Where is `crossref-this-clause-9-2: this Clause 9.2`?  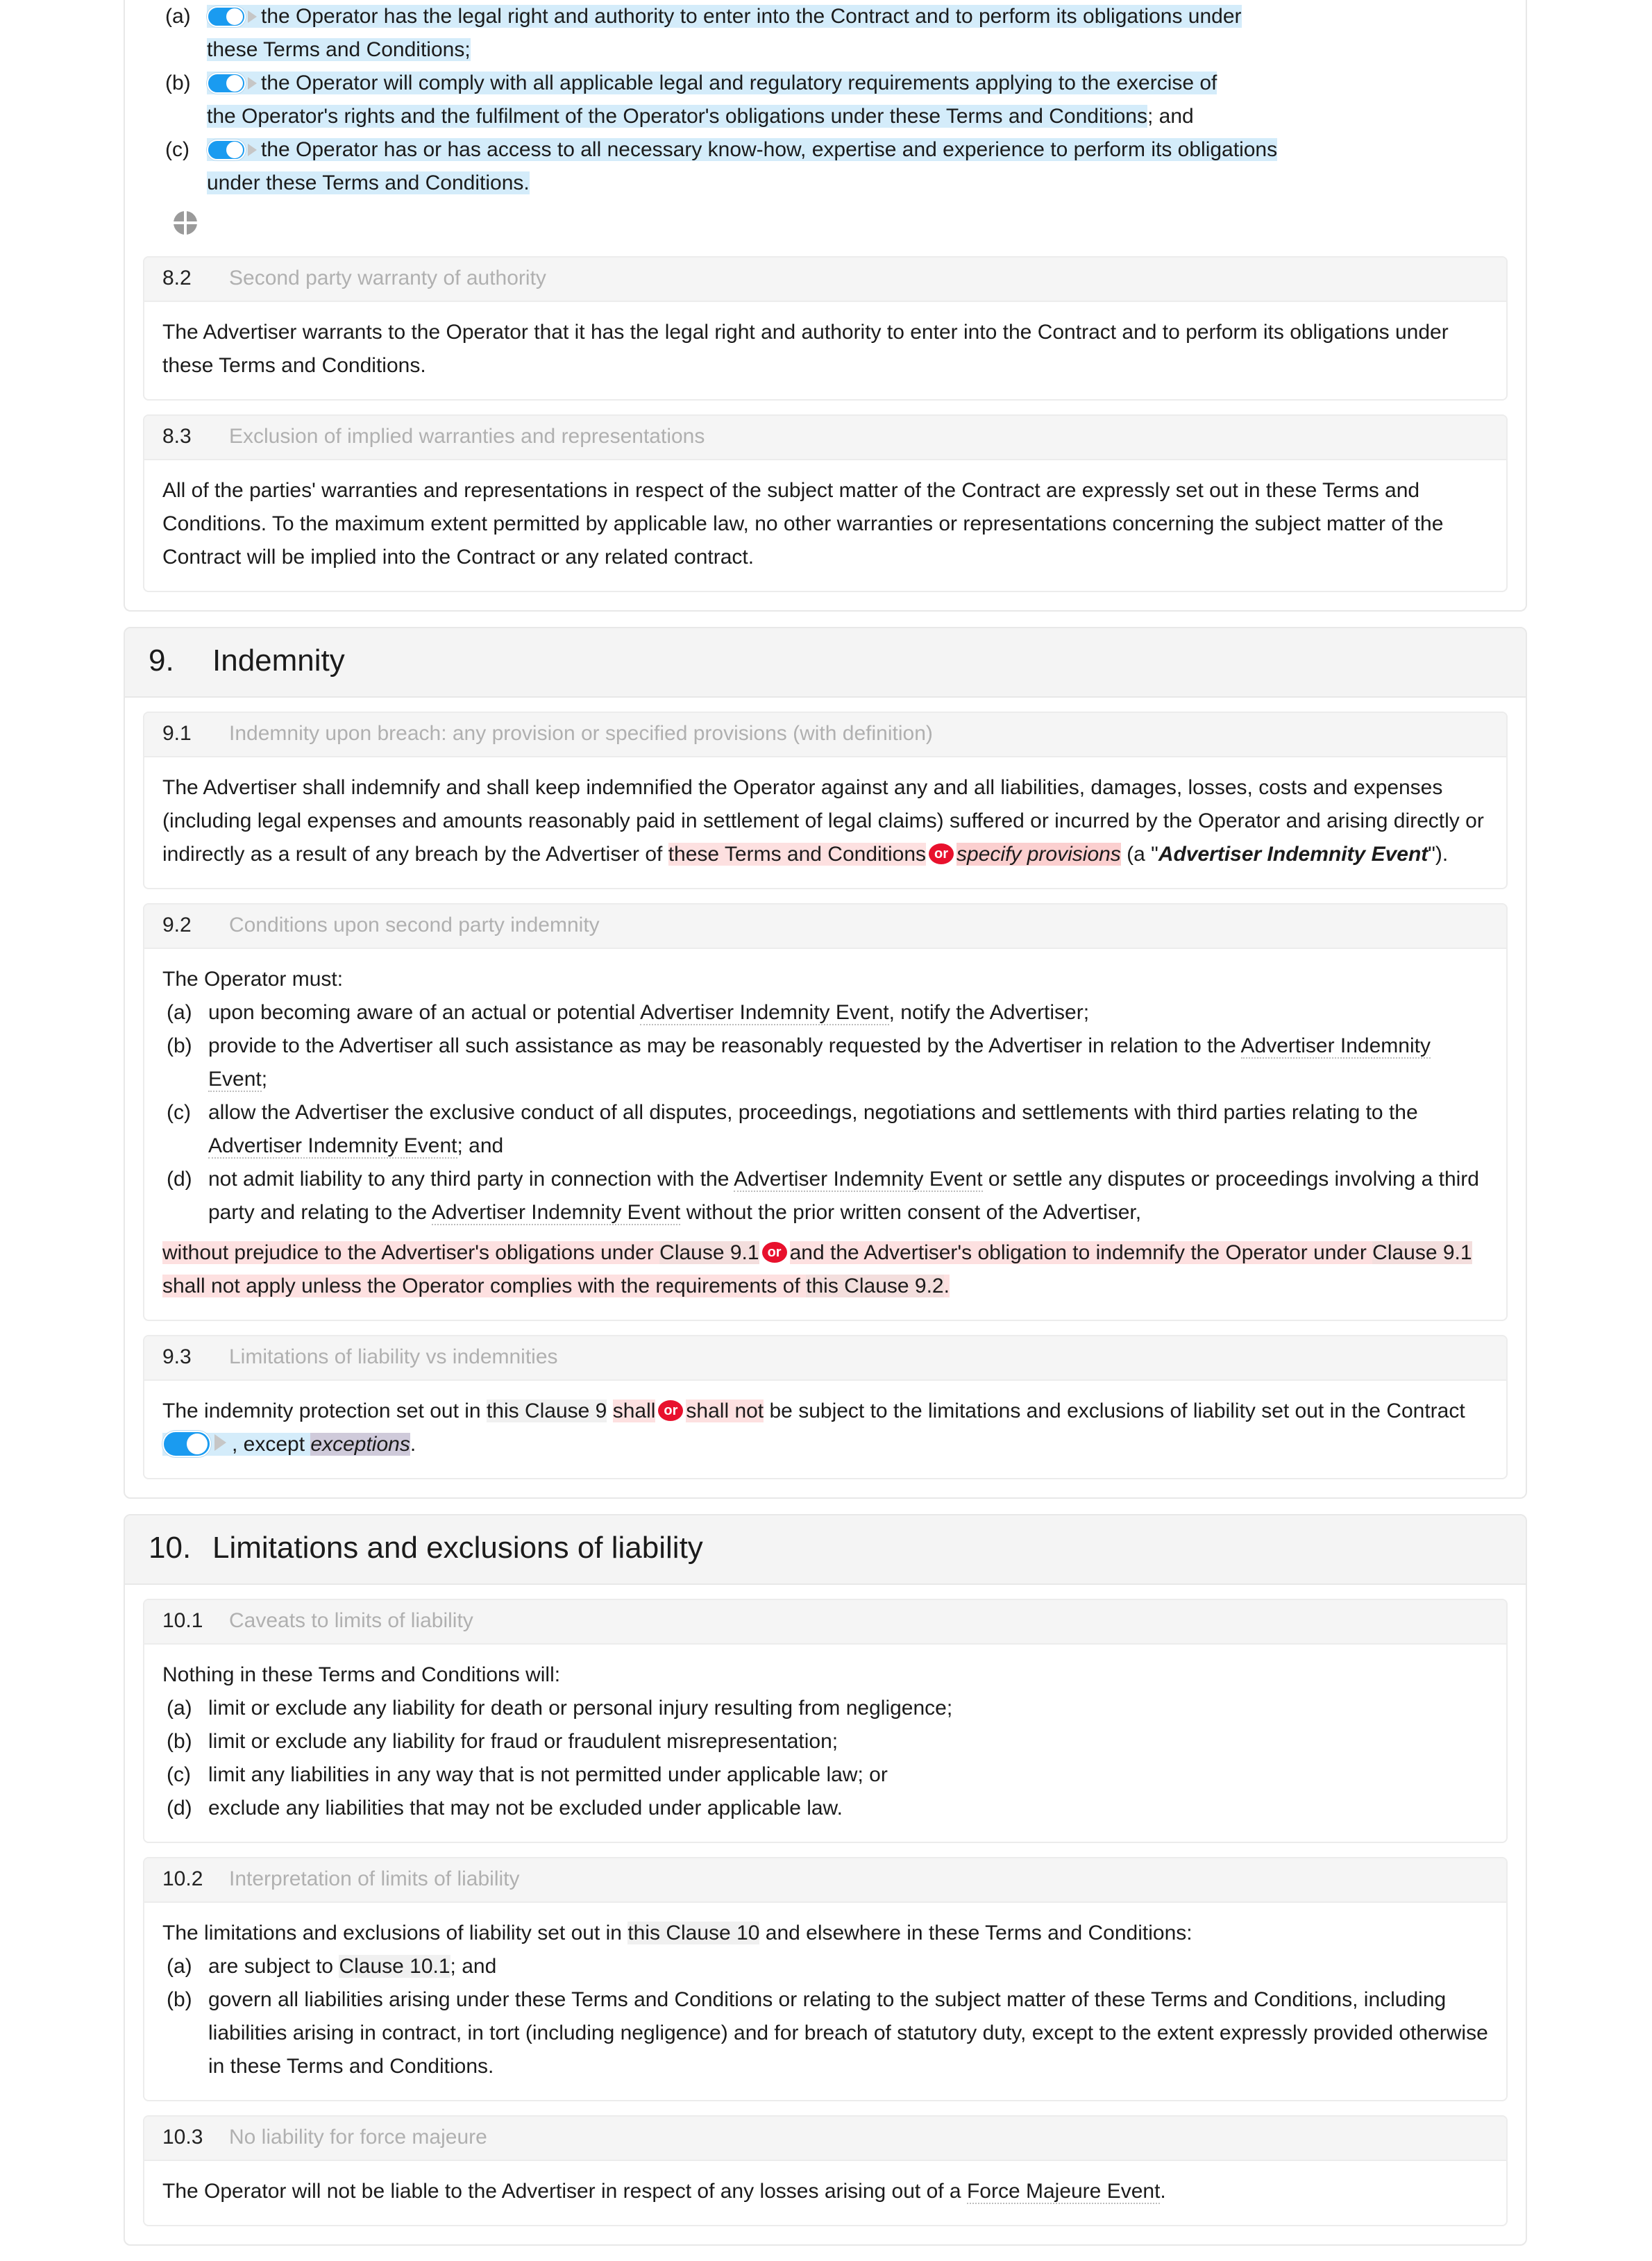 crossref-this-clause-9-2: this Clause 9.2 is located at coordinates (875, 1286).